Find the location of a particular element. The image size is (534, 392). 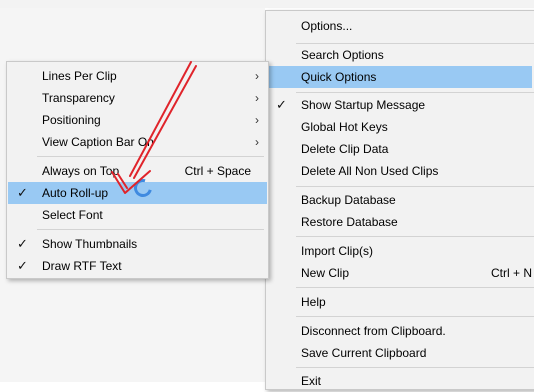

menu-item-save-current-clipboard: Save Current Clipboard is located at coordinates (399, 353).